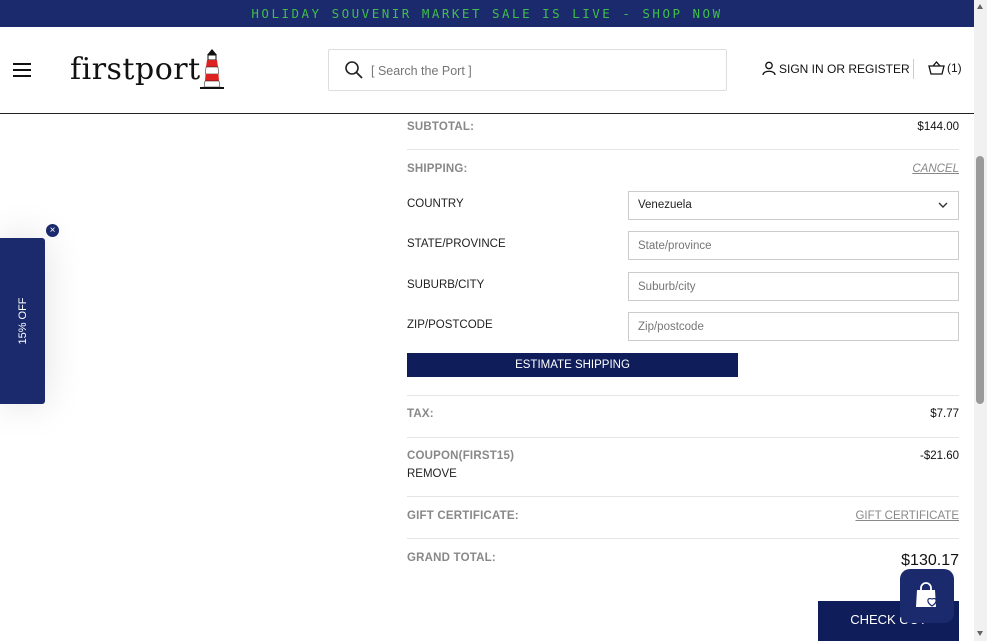  Describe the element at coordinates (572, 365) in the screenshot. I see `estimate-shipping-button: ESTIMATE SHIPPING` at that location.